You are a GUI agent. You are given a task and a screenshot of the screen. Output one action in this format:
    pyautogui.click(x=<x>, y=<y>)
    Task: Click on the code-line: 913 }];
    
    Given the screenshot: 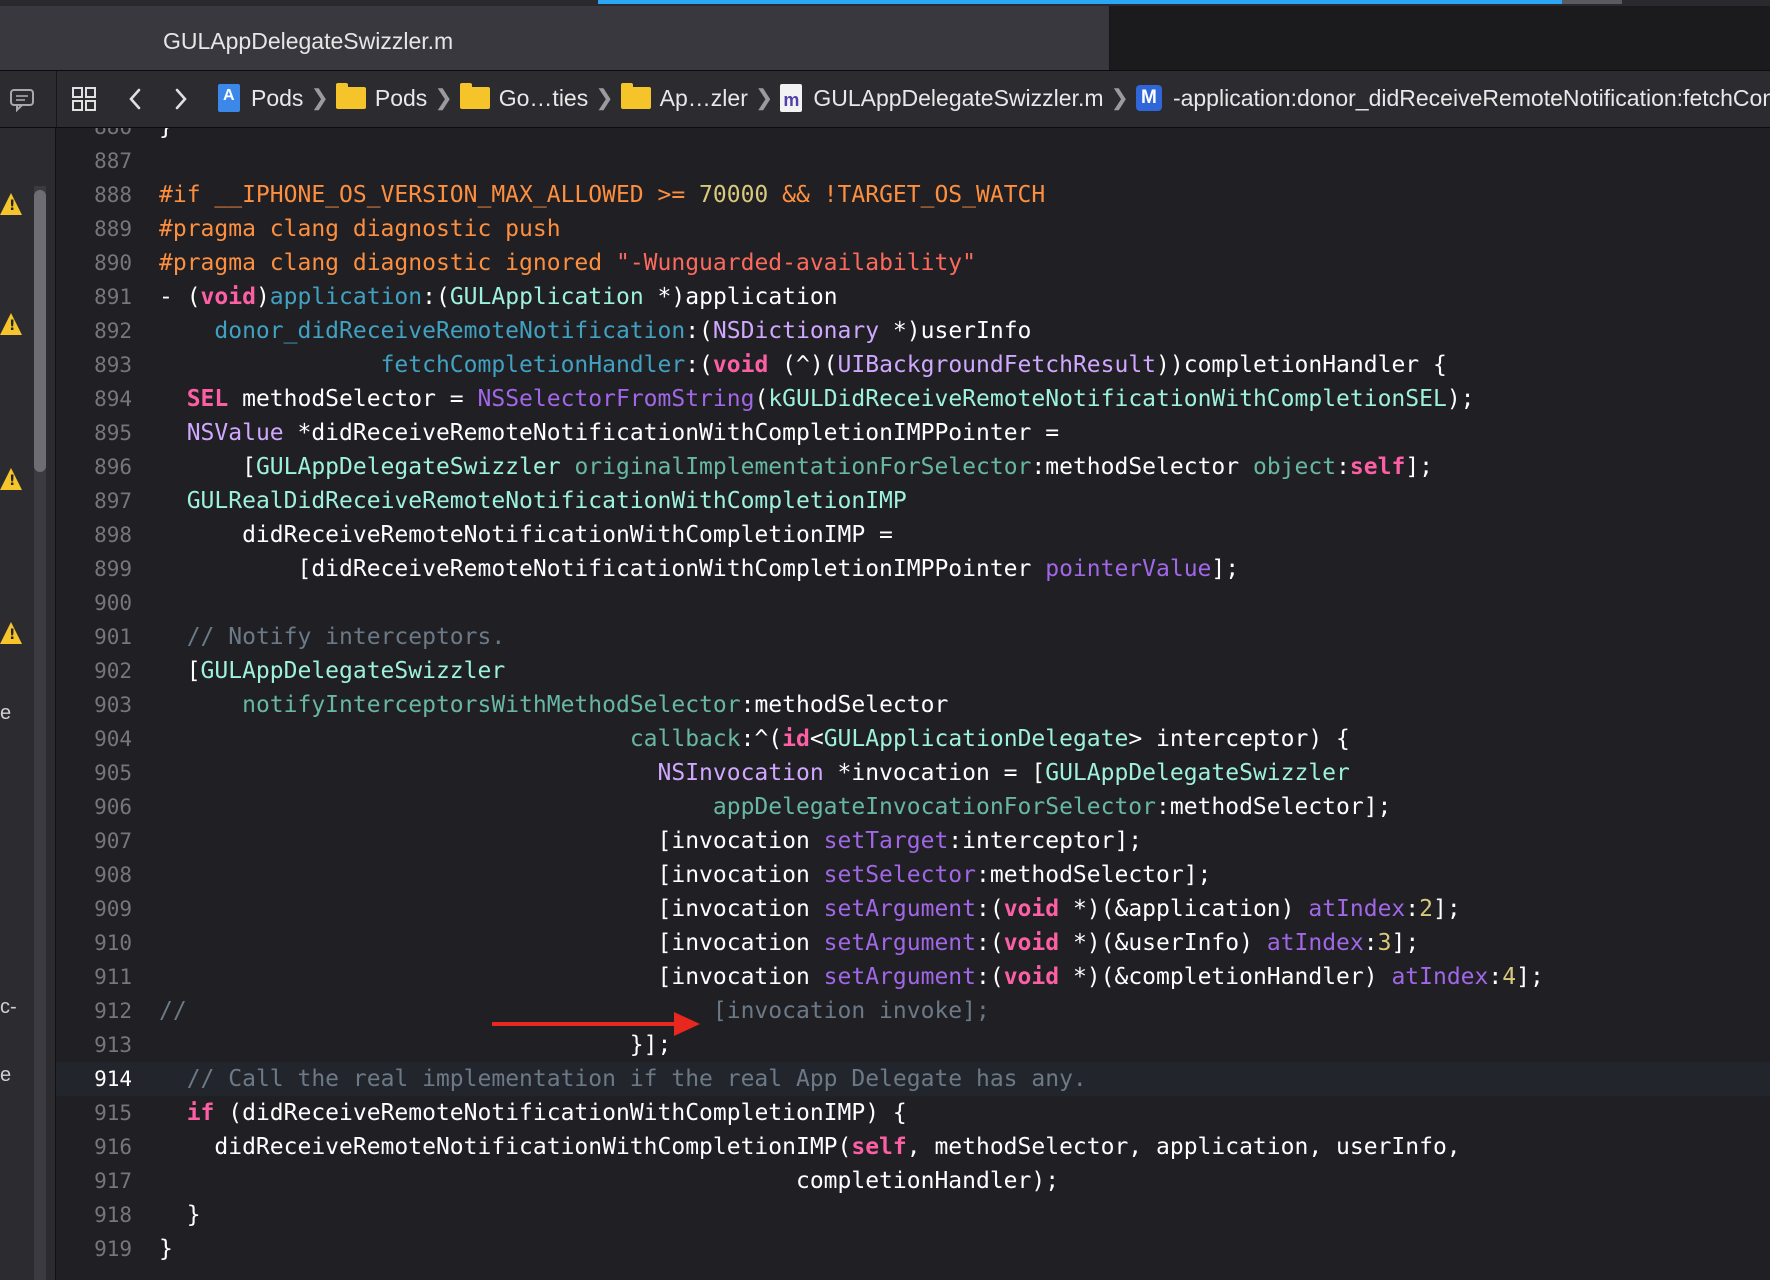 What is the action you would take?
    pyautogui.click(x=913, y=1045)
    